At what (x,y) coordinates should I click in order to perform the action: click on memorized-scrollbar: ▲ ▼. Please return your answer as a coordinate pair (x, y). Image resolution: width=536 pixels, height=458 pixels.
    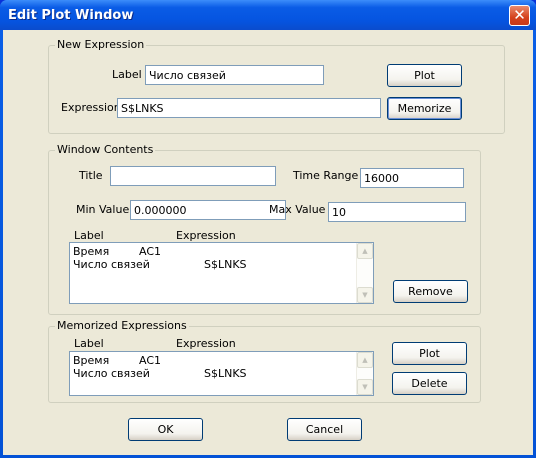
    Looking at the image, I should click on (364, 373).